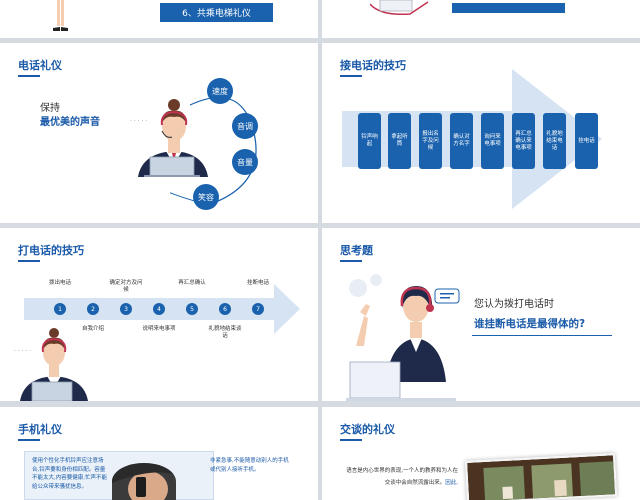  What do you see at coordinates (60, 19) in the screenshot?
I see `woman-legs-figure` at bounding box center [60, 19].